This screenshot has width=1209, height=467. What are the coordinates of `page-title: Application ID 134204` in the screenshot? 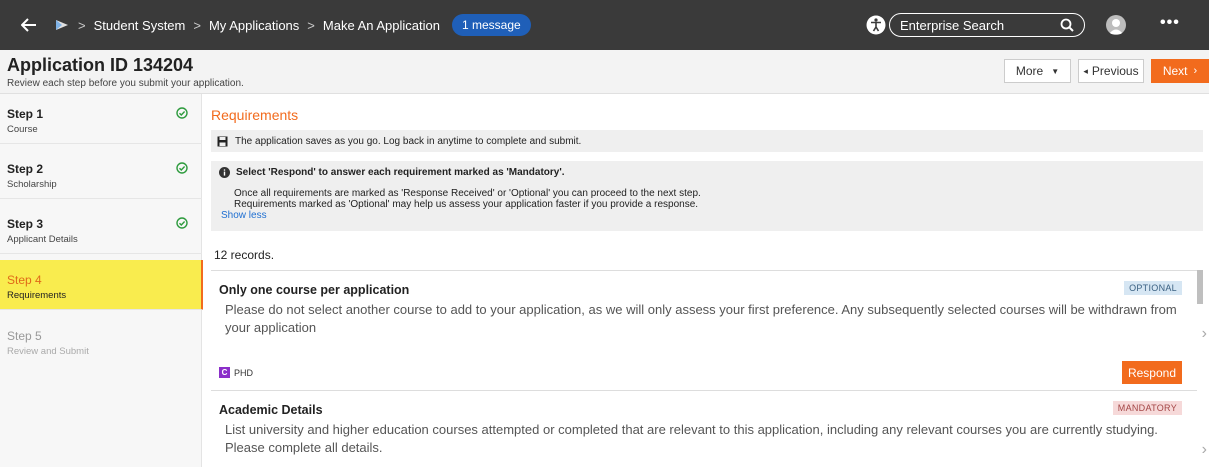 It's located at (100, 65).